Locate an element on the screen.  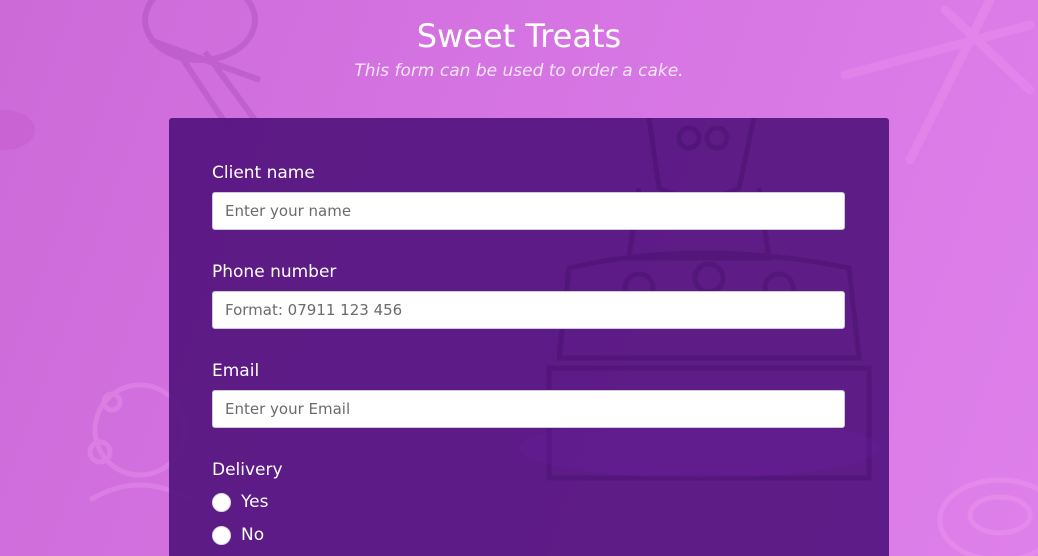
delivery-option-no: No is located at coordinates (528, 535).